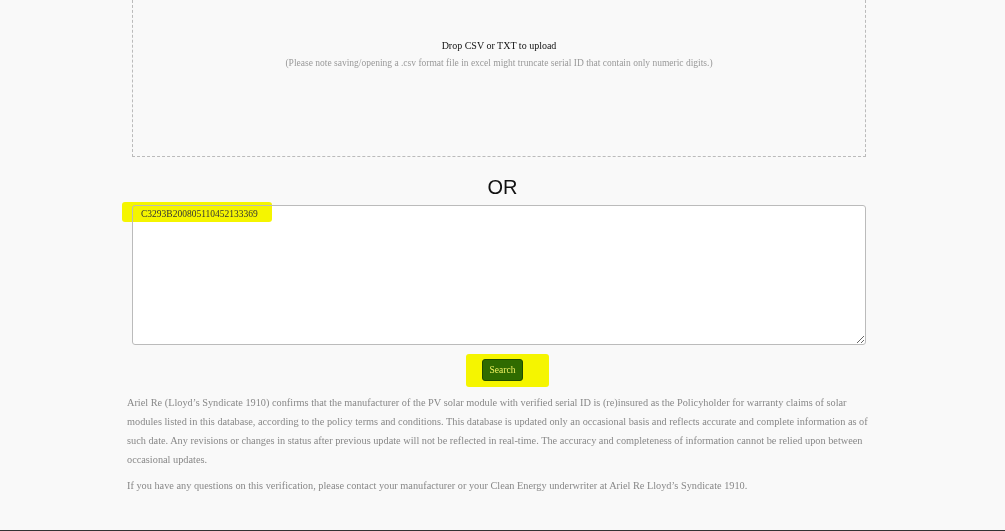 This screenshot has height=531, width=1005. Describe the element at coordinates (498, 431) in the screenshot. I see `disclaimer-paragraph: Ariel Re (Lloyd’s Syndicate 1910) confirms that the manufacturer of the PV solar module with verified serial ID is (re)insured as the Policyholder for warranty claims of solar modules listed in this database, according to the policy terms and conditions. This database is updated only an occasional basis and reflects accurate and complete information as of such date. Any revisions or changes in status after previous update will not be reflected in real-time. The accuracy and completeness of information cannot be relied upon between occasional updates.` at that location.